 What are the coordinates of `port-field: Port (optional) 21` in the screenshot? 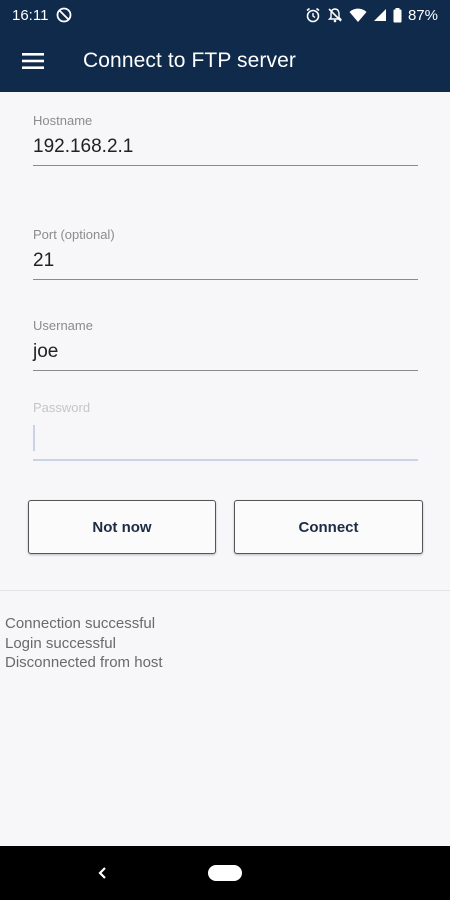 It's located at (225, 253).